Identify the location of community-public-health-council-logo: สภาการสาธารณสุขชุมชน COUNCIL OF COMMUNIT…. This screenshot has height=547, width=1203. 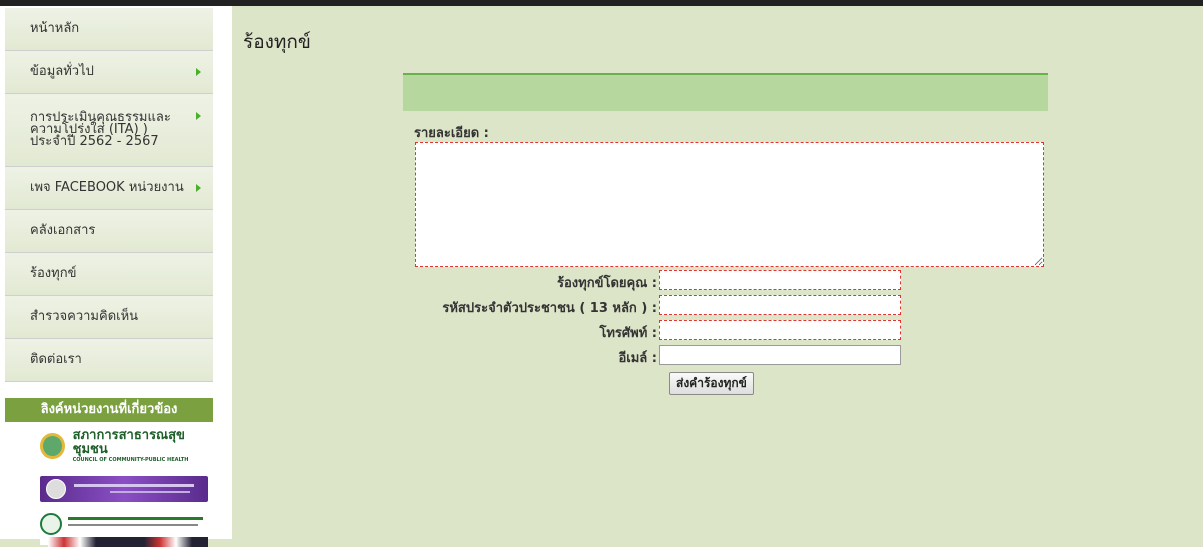
(125, 445).